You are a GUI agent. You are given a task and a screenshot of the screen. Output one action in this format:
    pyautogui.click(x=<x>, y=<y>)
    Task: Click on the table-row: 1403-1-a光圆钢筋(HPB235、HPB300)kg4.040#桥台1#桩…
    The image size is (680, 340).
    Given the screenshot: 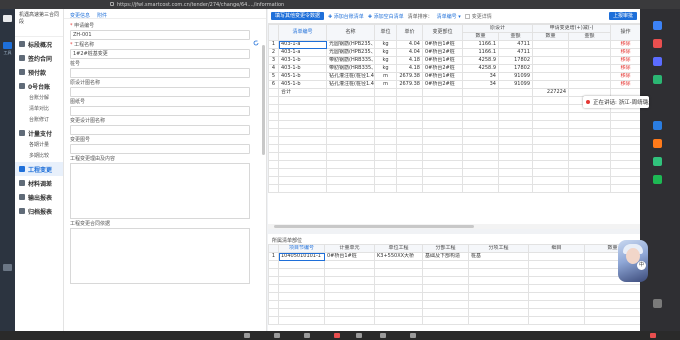 What is the action you would take?
    pyautogui.click(x=455, y=44)
    